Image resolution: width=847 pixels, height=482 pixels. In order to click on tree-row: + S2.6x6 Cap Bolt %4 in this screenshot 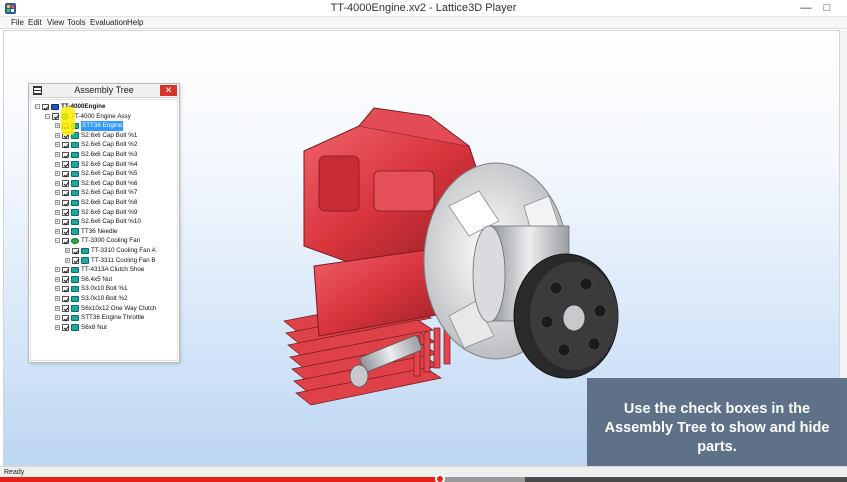, I will do `click(105, 165)`.